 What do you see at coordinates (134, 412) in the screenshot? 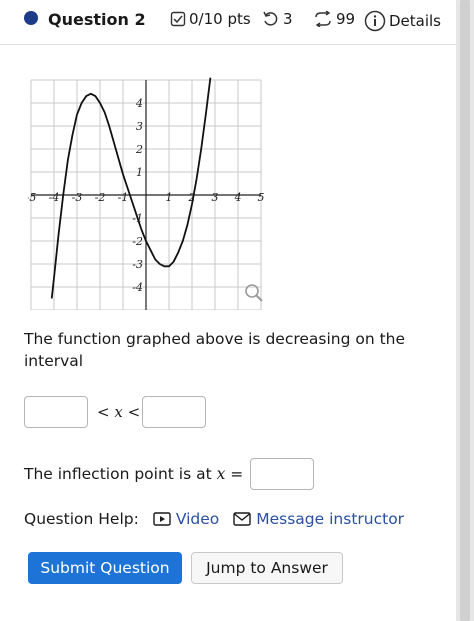
I see `inequality-lt-2: <` at bounding box center [134, 412].